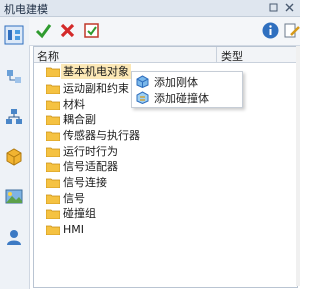 The height and width of the screenshot is (289, 320). What do you see at coordinates (232, 56) in the screenshot?
I see `column-header-type: 类型` at bounding box center [232, 56].